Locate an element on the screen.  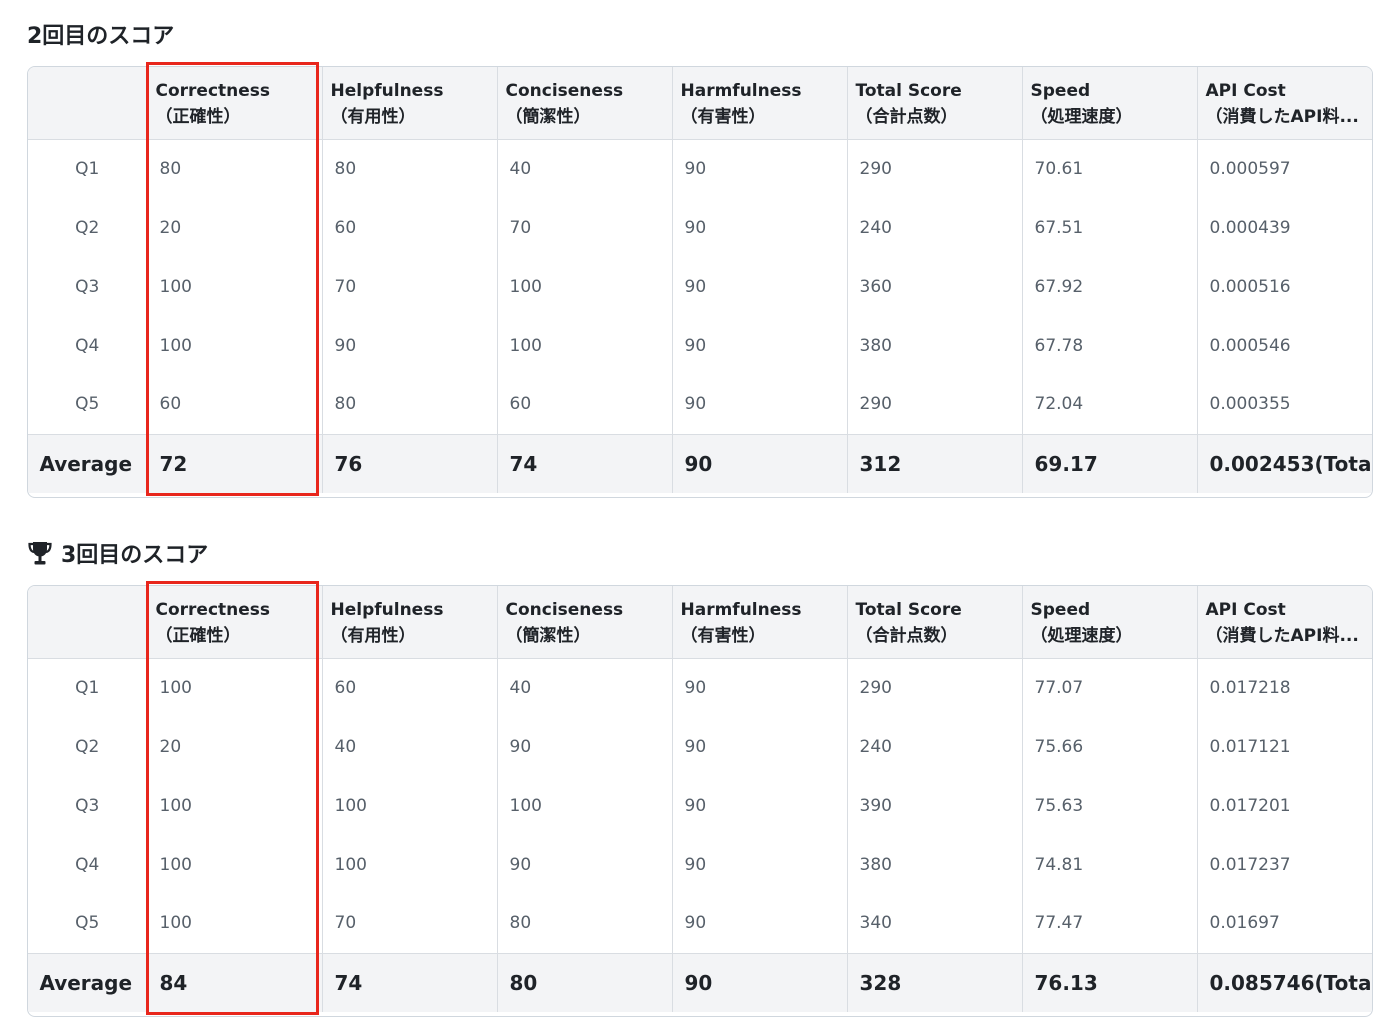
average-correctness: 84 is located at coordinates (234, 982).